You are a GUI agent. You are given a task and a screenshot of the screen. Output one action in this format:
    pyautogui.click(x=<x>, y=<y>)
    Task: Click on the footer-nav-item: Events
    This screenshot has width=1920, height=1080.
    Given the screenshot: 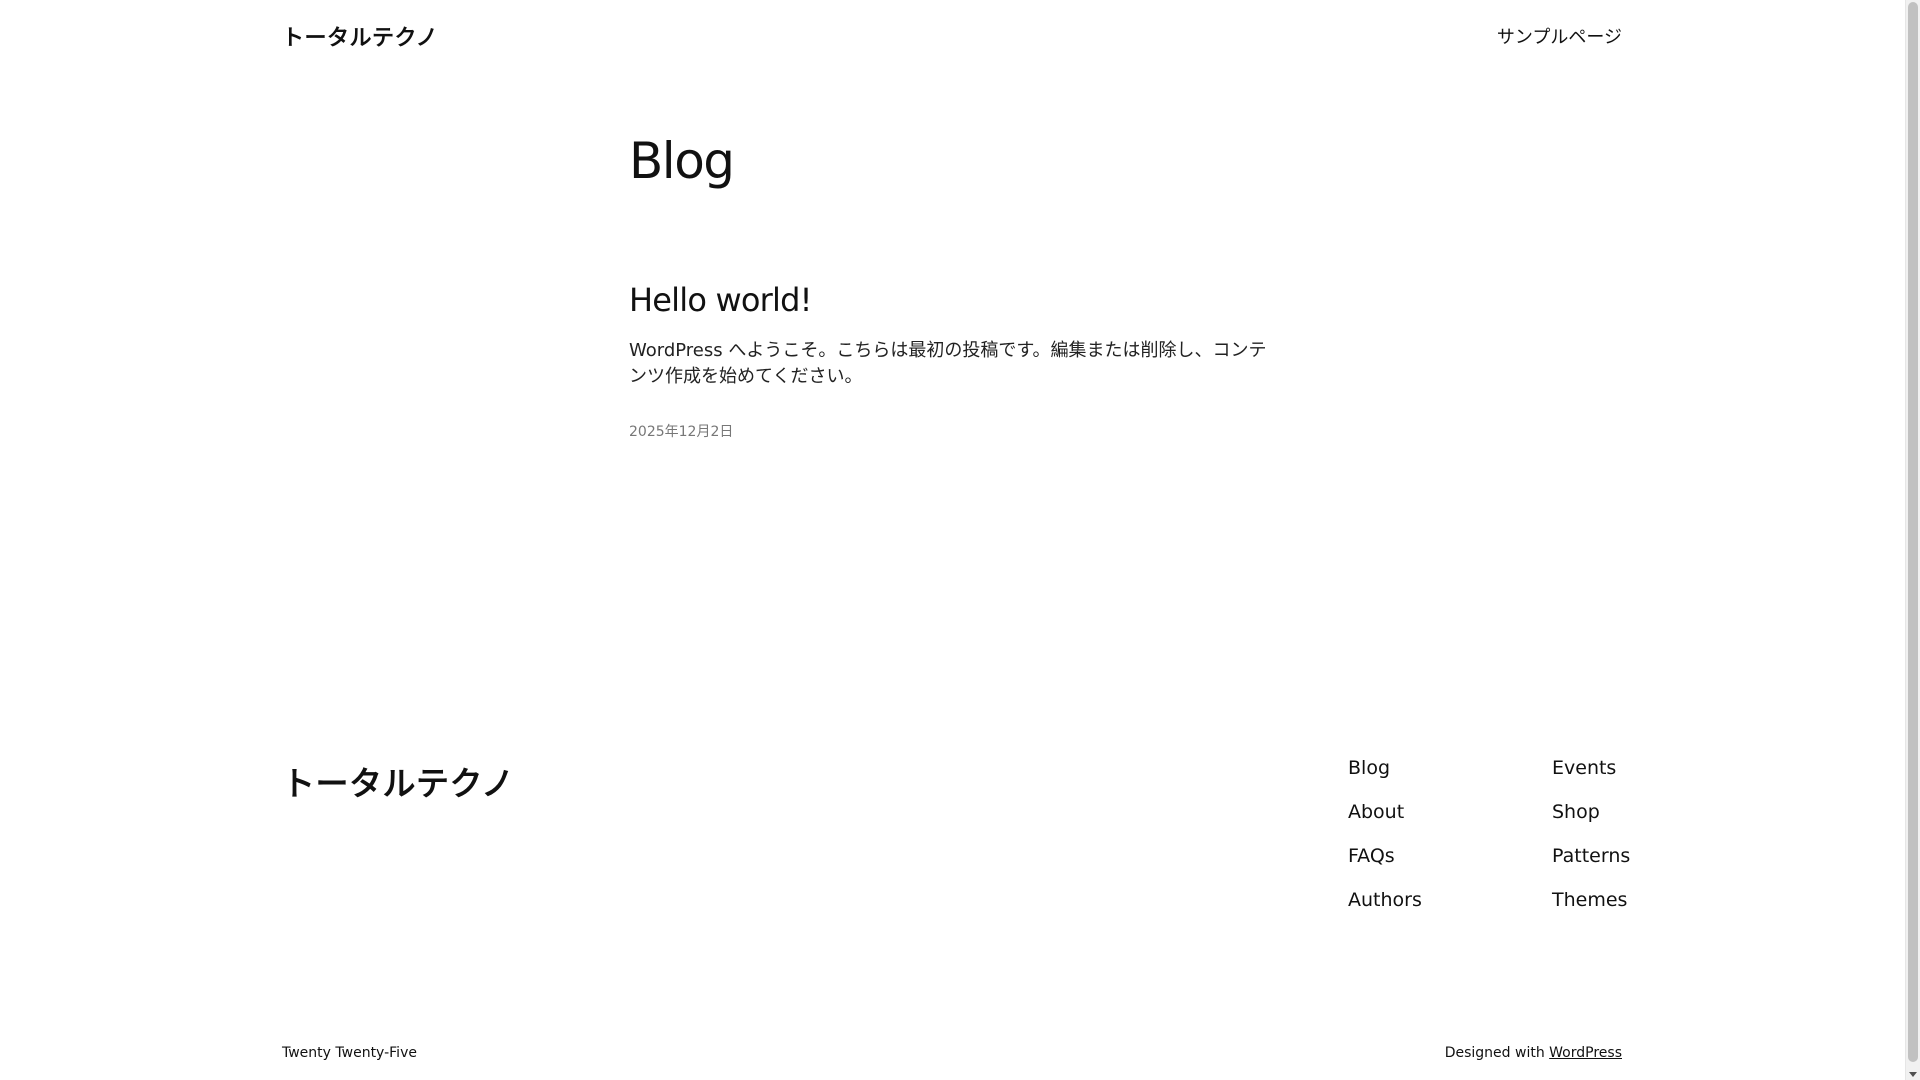 What is the action you would take?
    pyautogui.click(x=1591, y=779)
    